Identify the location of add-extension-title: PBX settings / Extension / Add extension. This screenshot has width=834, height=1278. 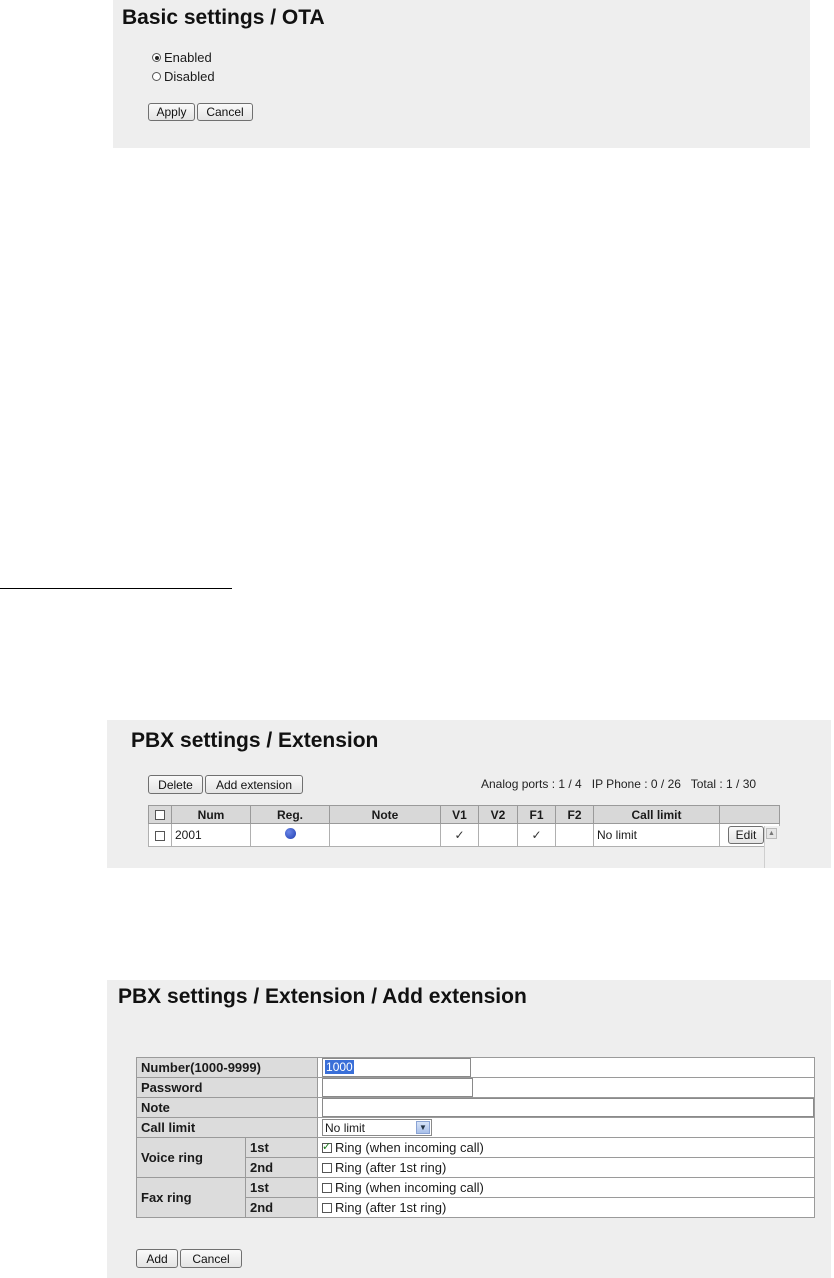
(322, 996).